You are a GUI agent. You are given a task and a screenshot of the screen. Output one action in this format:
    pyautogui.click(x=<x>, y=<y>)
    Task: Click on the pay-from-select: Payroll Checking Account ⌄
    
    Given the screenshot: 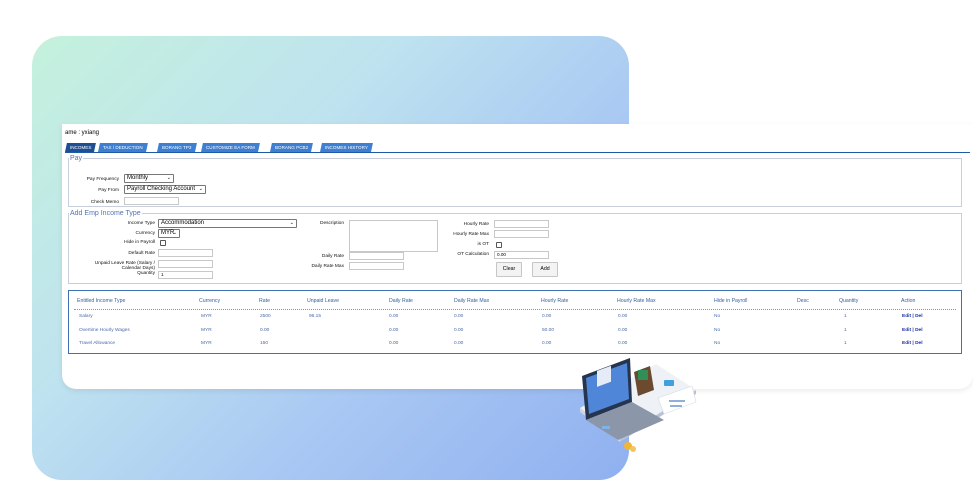 What is the action you would take?
    pyautogui.click(x=165, y=189)
    